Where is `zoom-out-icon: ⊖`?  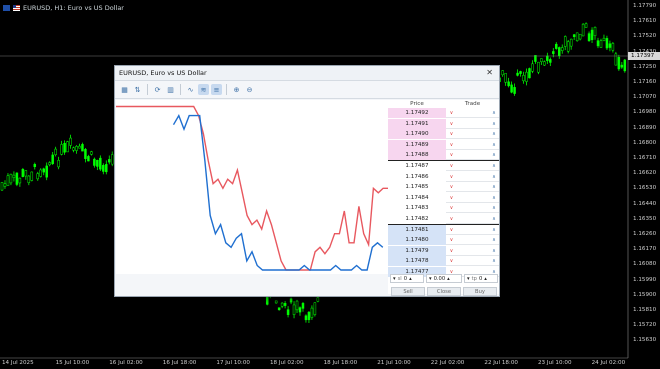 zoom-out-icon: ⊖ is located at coordinates (249, 89).